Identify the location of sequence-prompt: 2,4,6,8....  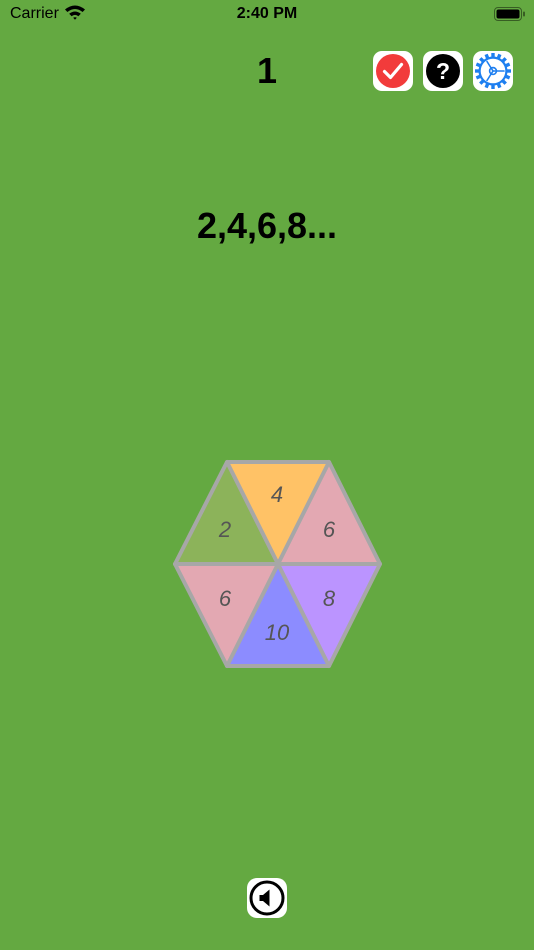
(267, 225).